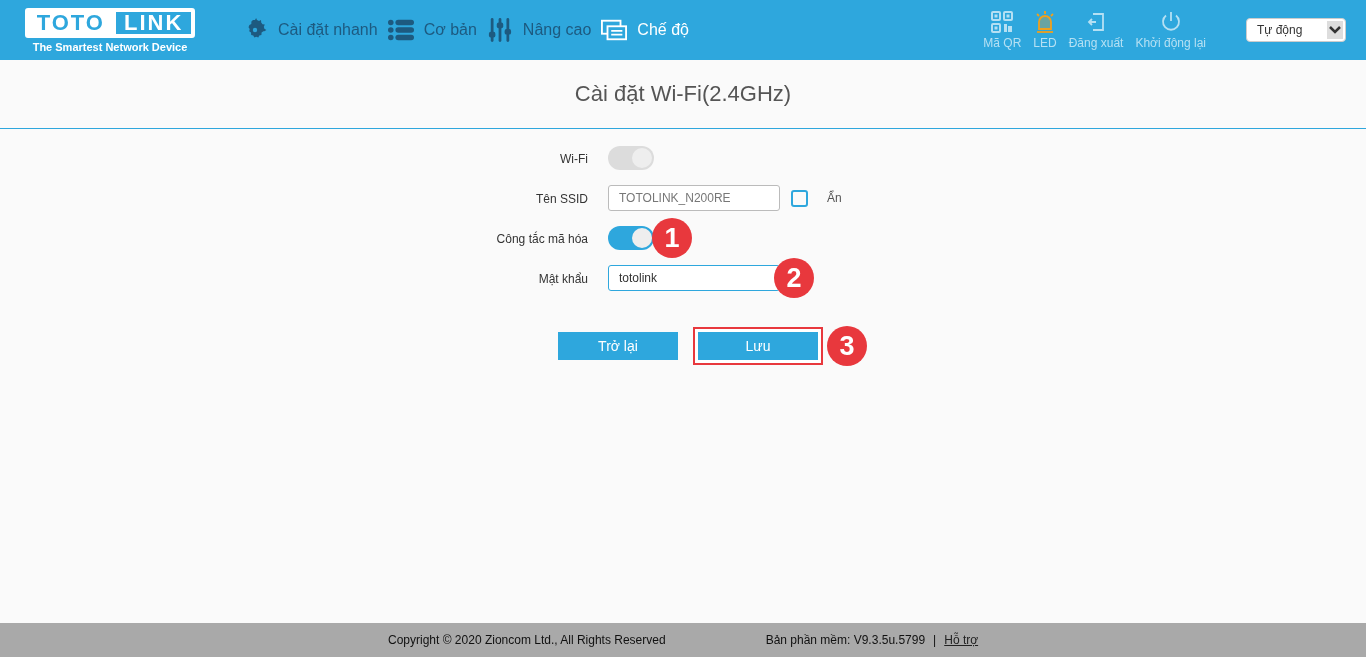 Image resolution: width=1366 pixels, height=657 pixels. I want to click on step-number-badge: 2, so click(794, 278).